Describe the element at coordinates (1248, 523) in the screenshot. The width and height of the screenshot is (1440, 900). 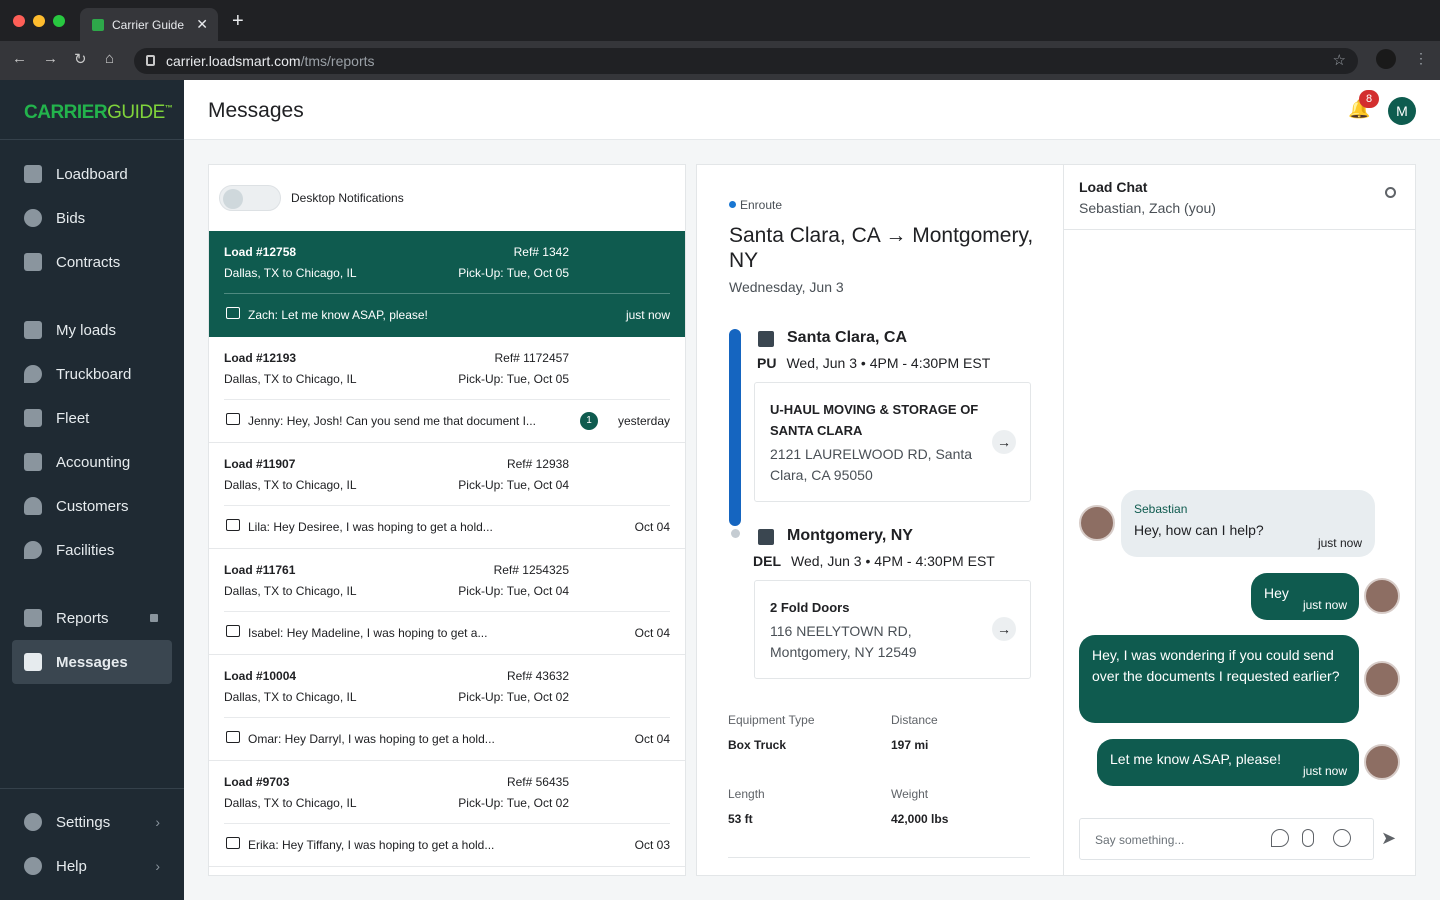
I see `chat-message-incoming: Sebastian Hey, how can I help? just now` at that location.